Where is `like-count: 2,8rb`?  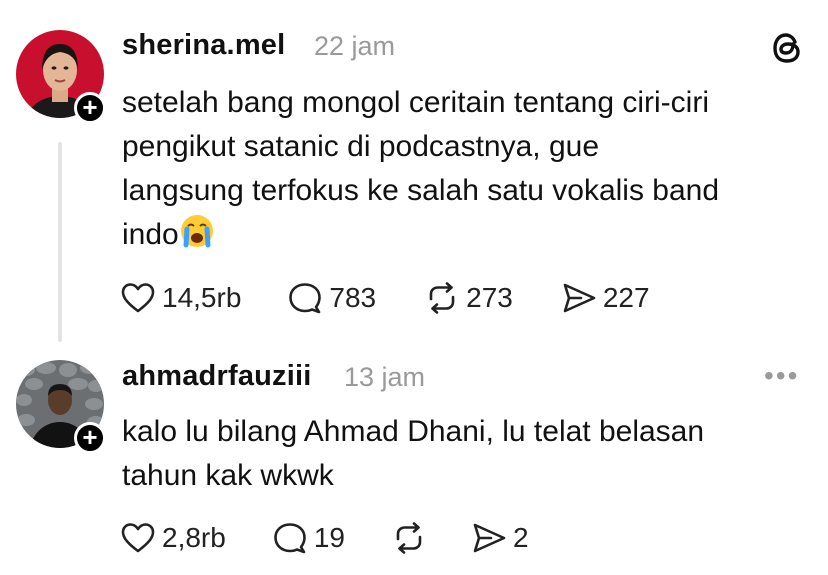 like-count: 2,8rb is located at coordinates (194, 537).